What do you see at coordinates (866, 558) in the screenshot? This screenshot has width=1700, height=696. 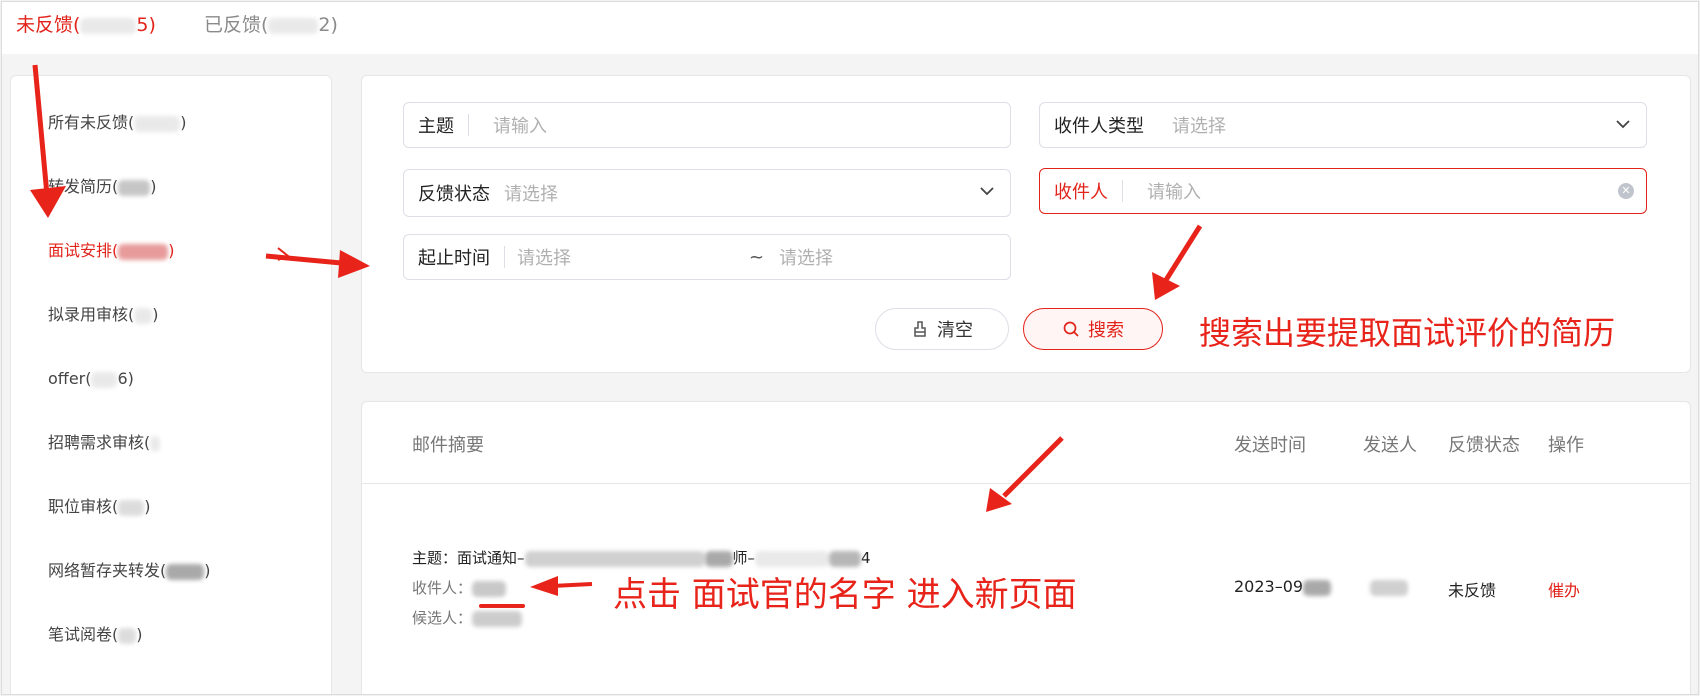 I see `subject-text: 4` at bounding box center [866, 558].